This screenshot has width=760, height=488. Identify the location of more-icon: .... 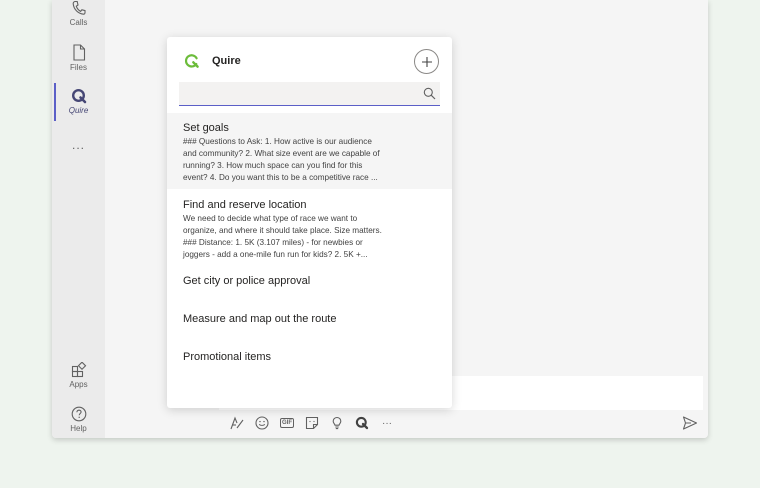
(78, 145).